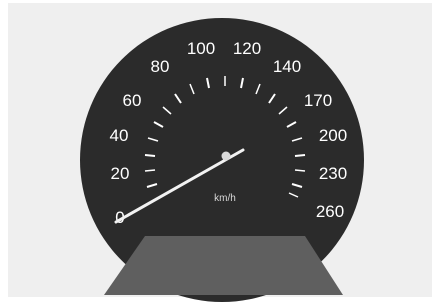 The image size is (440, 305). Describe the element at coordinates (333, 173) in the screenshot. I see `scale-label-230: 230` at that location.